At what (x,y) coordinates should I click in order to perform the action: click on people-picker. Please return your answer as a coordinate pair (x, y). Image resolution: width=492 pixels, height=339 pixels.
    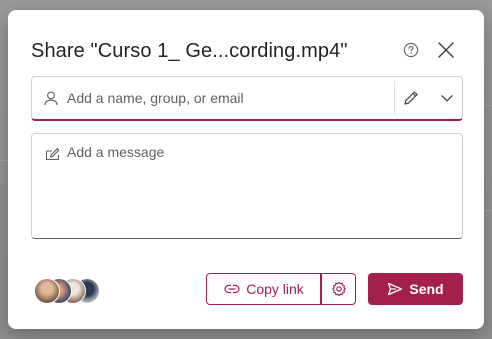
    Looking at the image, I should click on (247, 98).